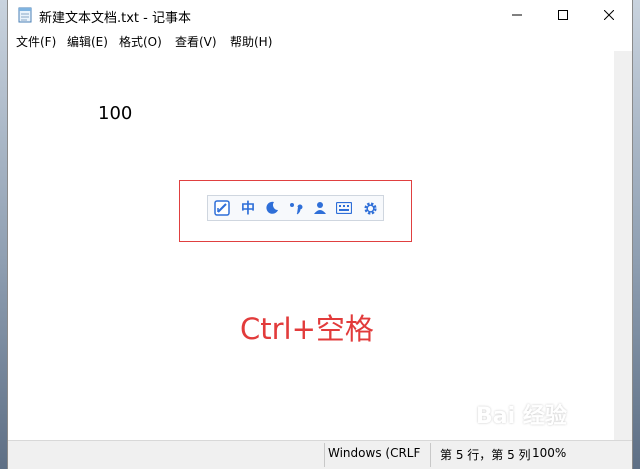 The height and width of the screenshot is (469, 640). What do you see at coordinates (320, 454) in the screenshot?
I see `status-bar: Windows (CRLF 第 5 行，第 5 列 100%` at bounding box center [320, 454].